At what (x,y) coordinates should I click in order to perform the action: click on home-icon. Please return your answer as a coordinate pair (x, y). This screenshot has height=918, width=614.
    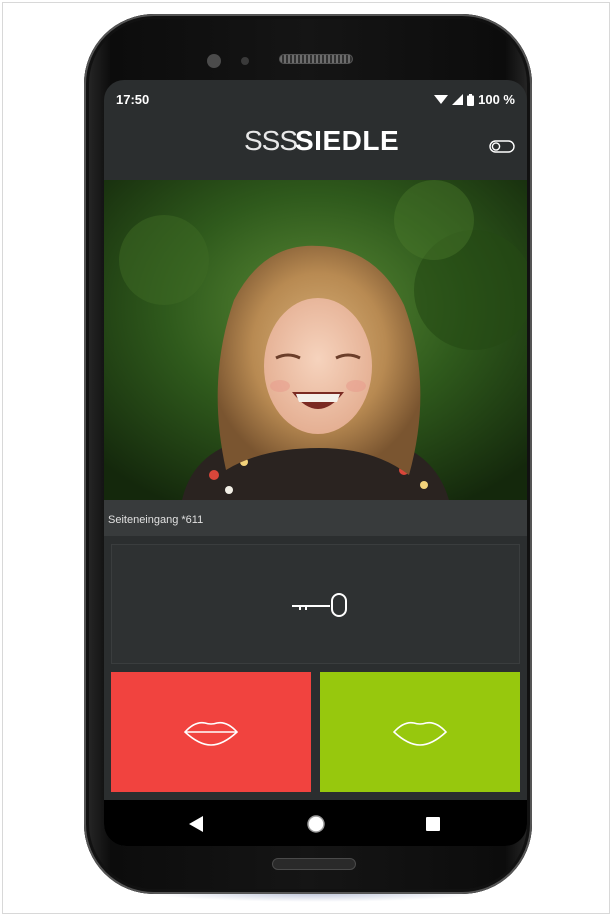
    Looking at the image, I should click on (316, 824).